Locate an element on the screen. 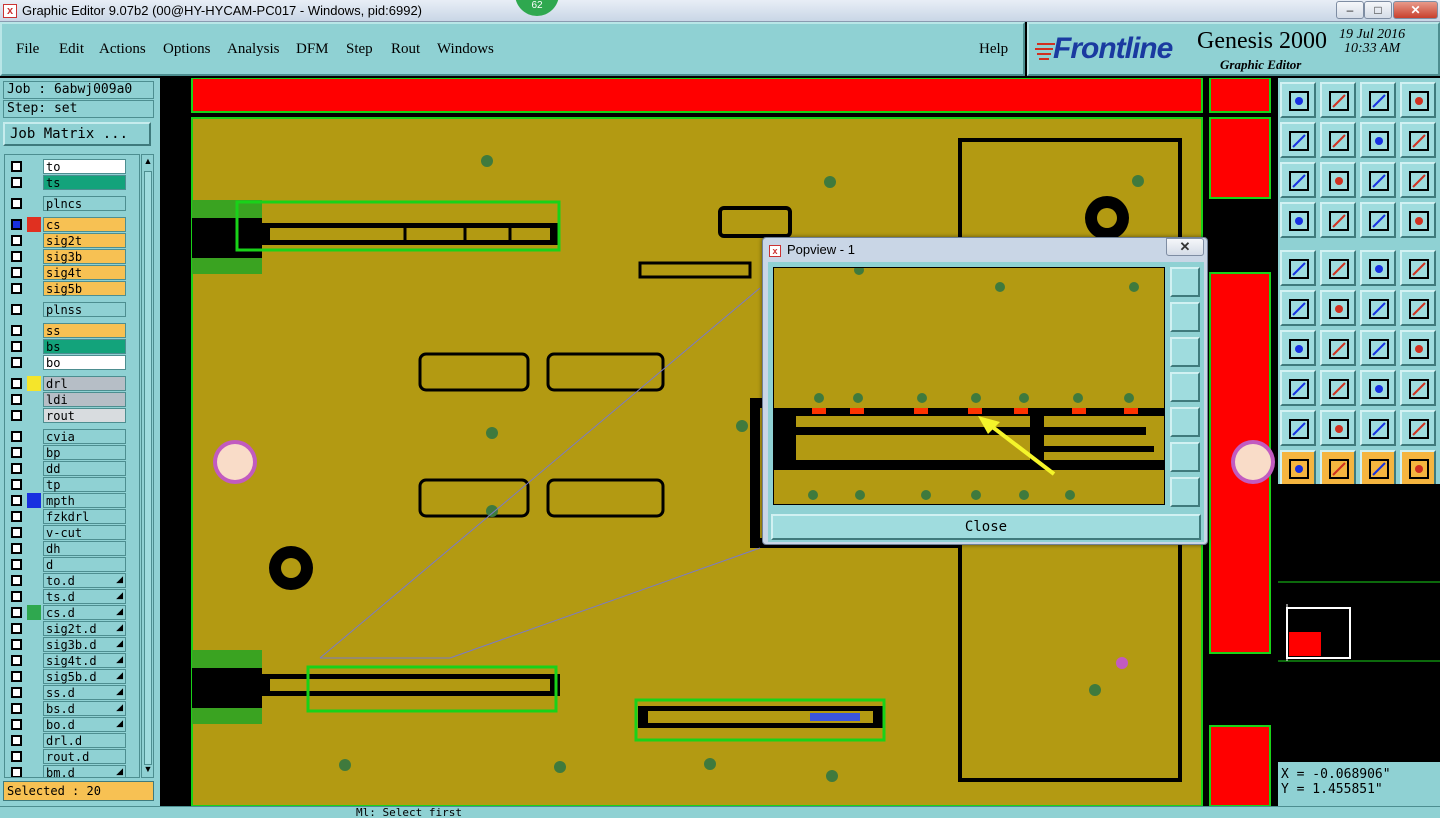  layer-row-ldi: ldi is located at coordinates (66, 399).